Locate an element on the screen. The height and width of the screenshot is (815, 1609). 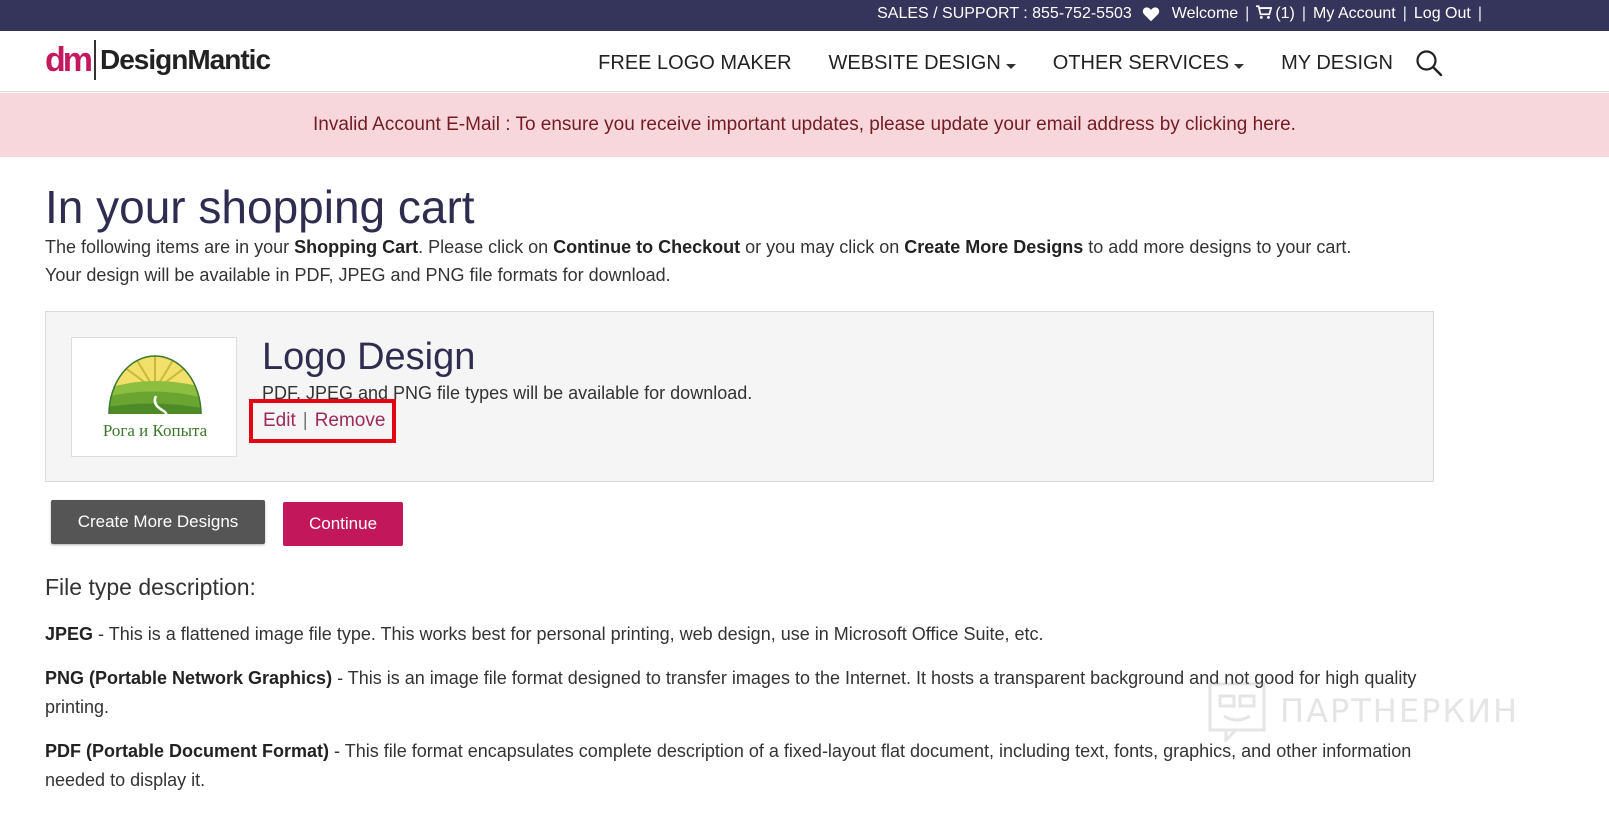
intro-bold-create-more: Create More Designs is located at coordinates (994, 247).